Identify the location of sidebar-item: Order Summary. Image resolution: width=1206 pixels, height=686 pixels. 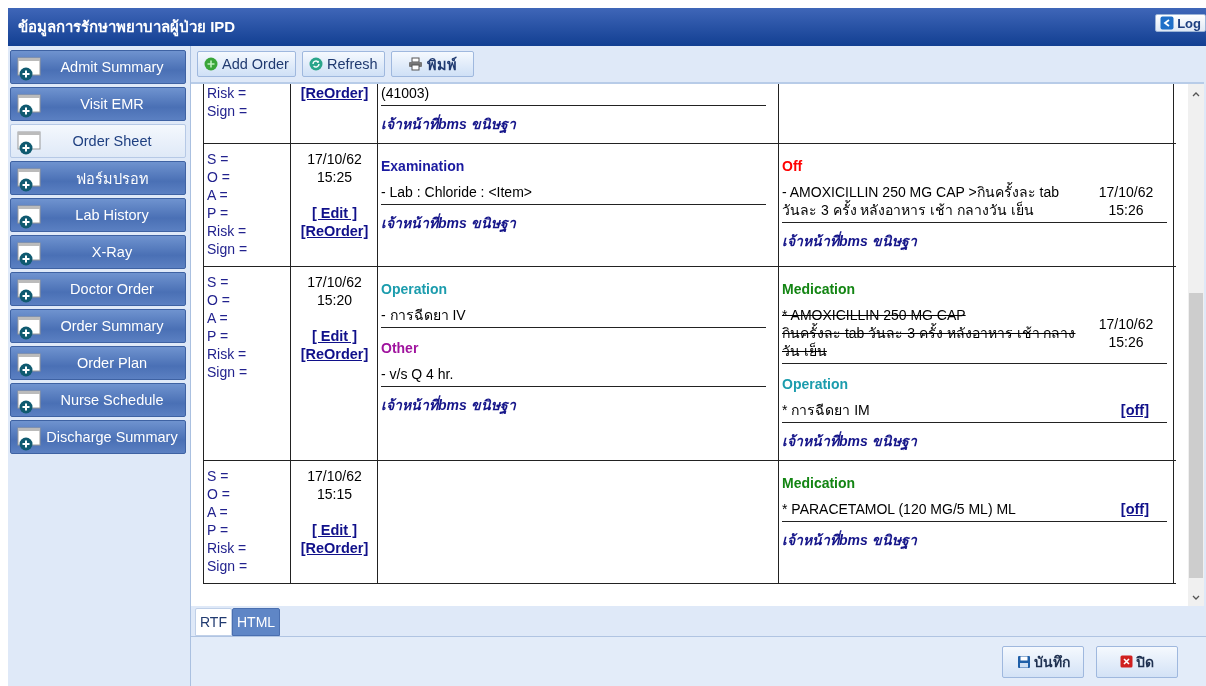
(98, 326).